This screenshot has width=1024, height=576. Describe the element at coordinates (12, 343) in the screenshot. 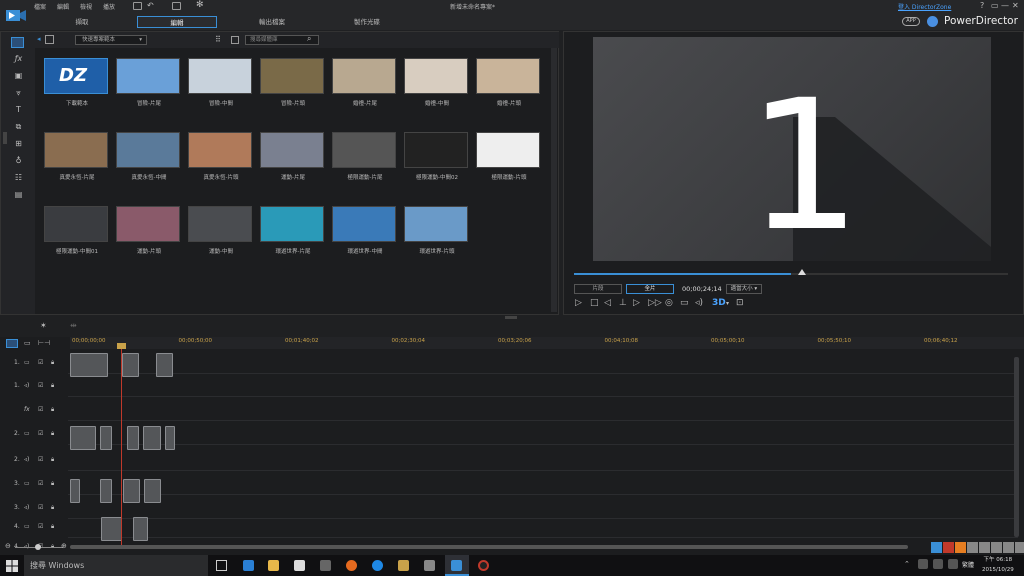

I see `timeline-view-icon` at that location.